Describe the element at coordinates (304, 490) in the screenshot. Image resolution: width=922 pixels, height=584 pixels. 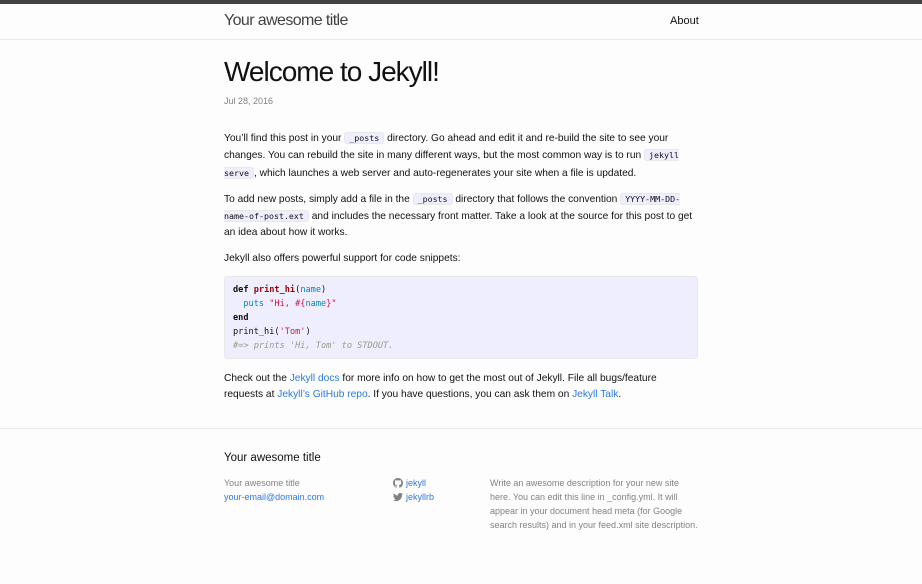
I see `footer-contact-column: Your awesome title your-email@domain.com` at that location.